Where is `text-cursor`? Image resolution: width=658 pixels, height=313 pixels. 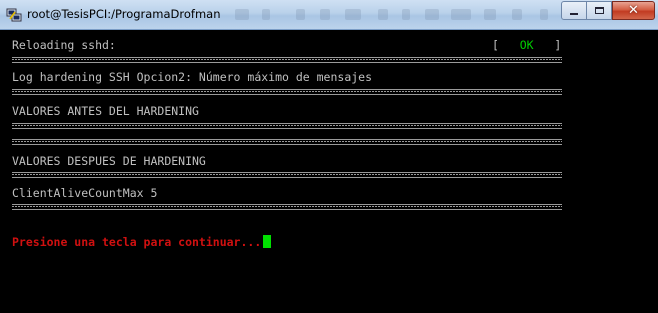
text-cursor is located at coordinates (267, 241).